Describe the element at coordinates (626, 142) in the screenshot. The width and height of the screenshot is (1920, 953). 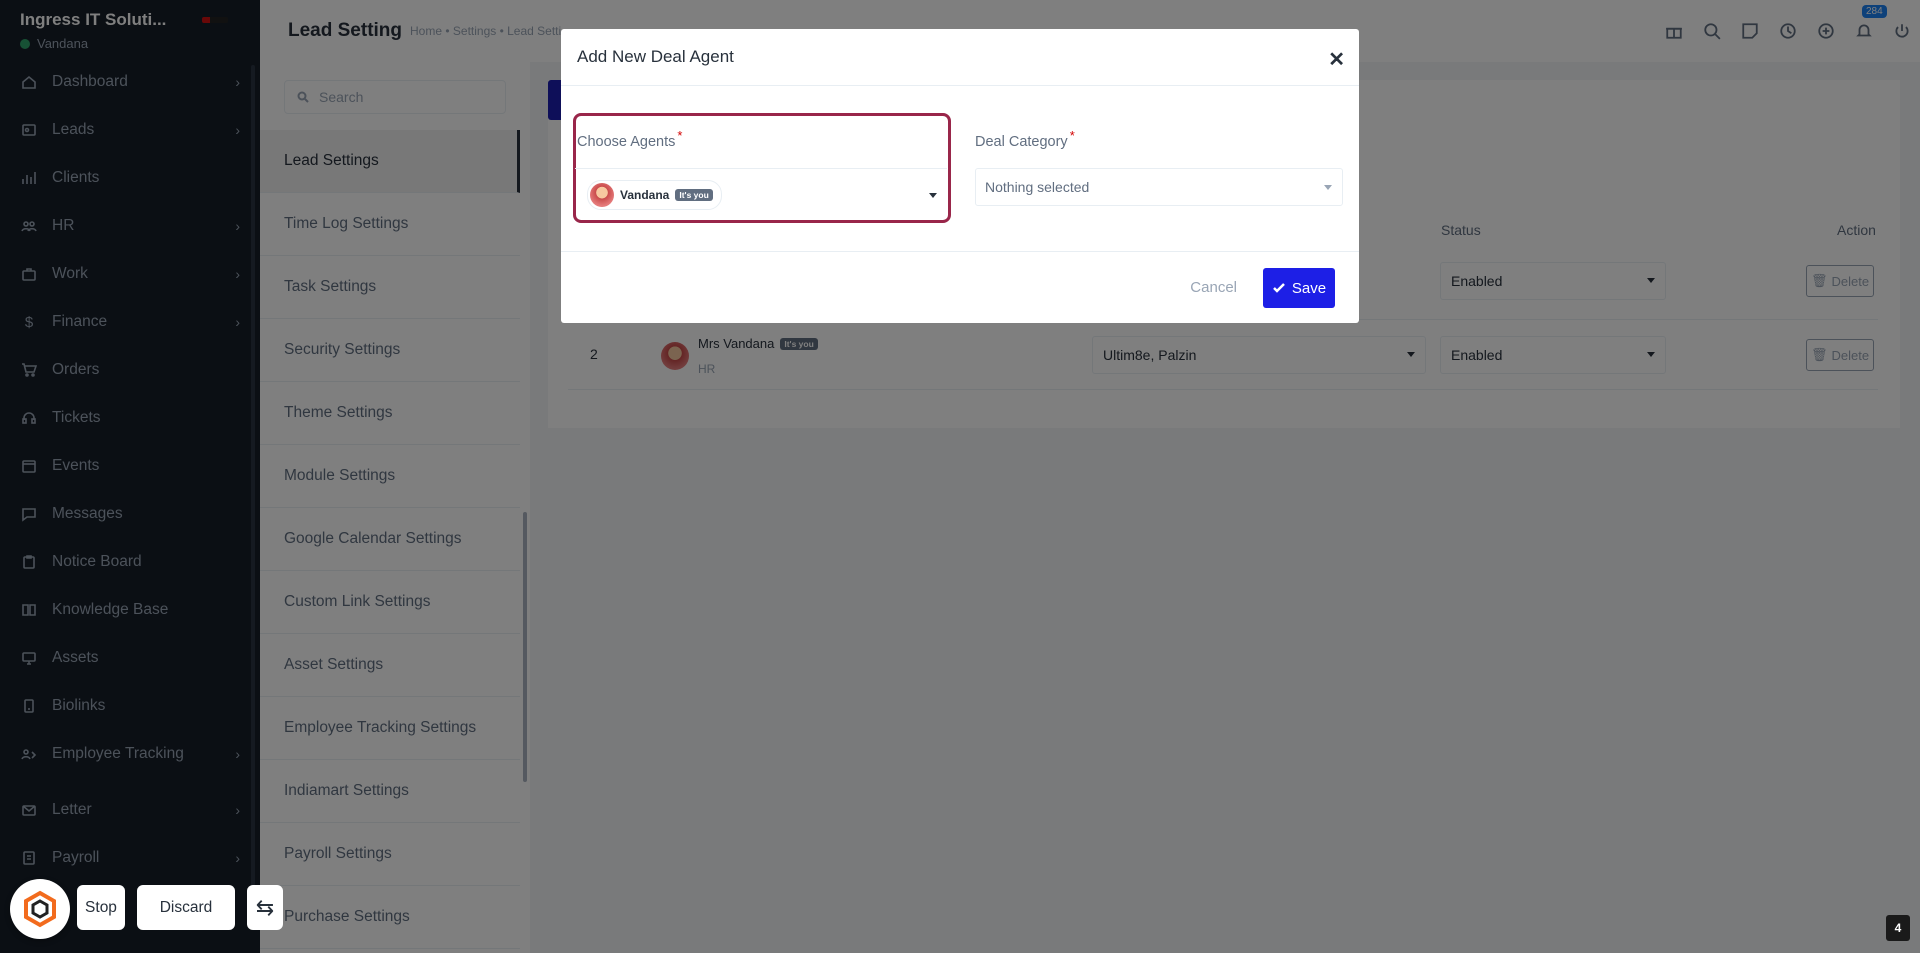
I see `choose-agents-label-text: Choose Agents` at that location.